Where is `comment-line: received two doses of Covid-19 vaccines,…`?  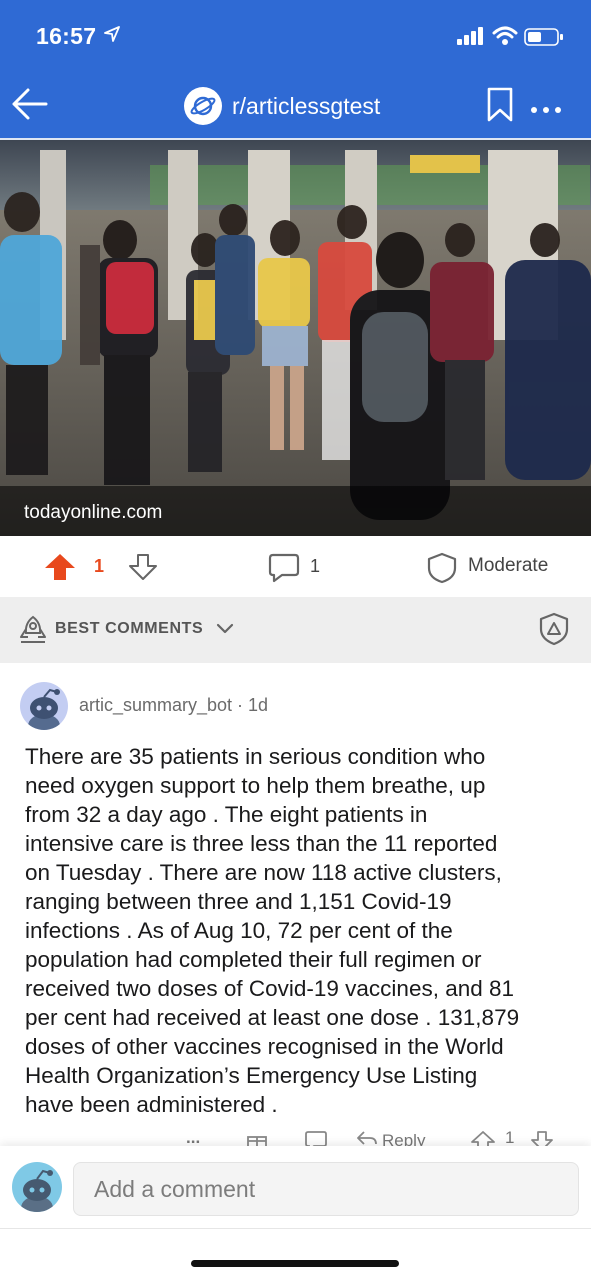 comment-line: received two doses of Covid-19 vaccines,… is located at coordinates (270, 988).